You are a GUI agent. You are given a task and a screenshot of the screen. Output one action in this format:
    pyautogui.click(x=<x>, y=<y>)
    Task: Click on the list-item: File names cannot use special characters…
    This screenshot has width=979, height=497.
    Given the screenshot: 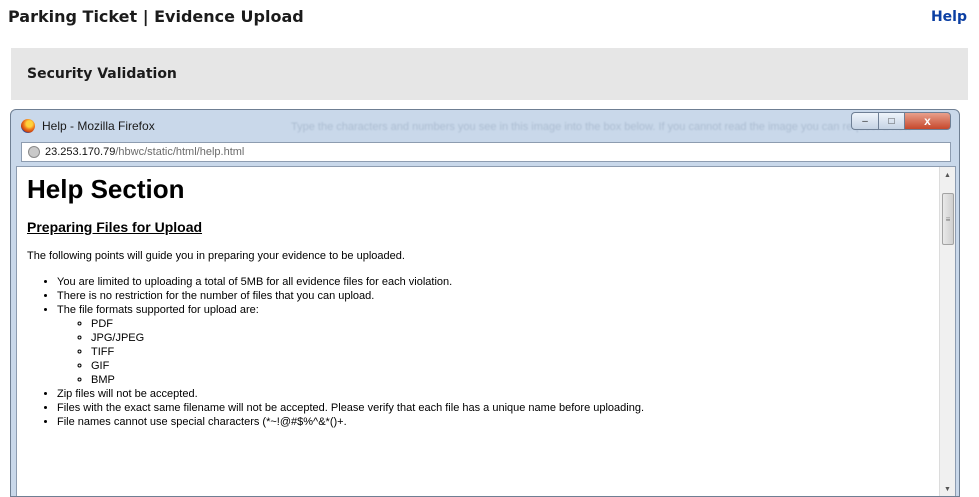 What is the action you would take?
    pyautogui.click(x=492, y=422)
    